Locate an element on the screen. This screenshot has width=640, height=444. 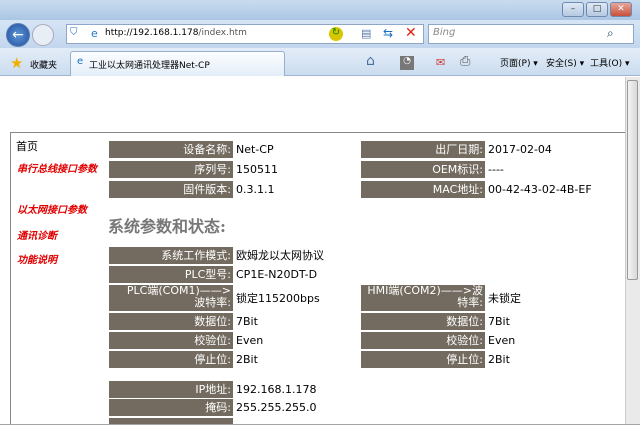
search-placeholder: Bing is located at coordinates (444, 32).